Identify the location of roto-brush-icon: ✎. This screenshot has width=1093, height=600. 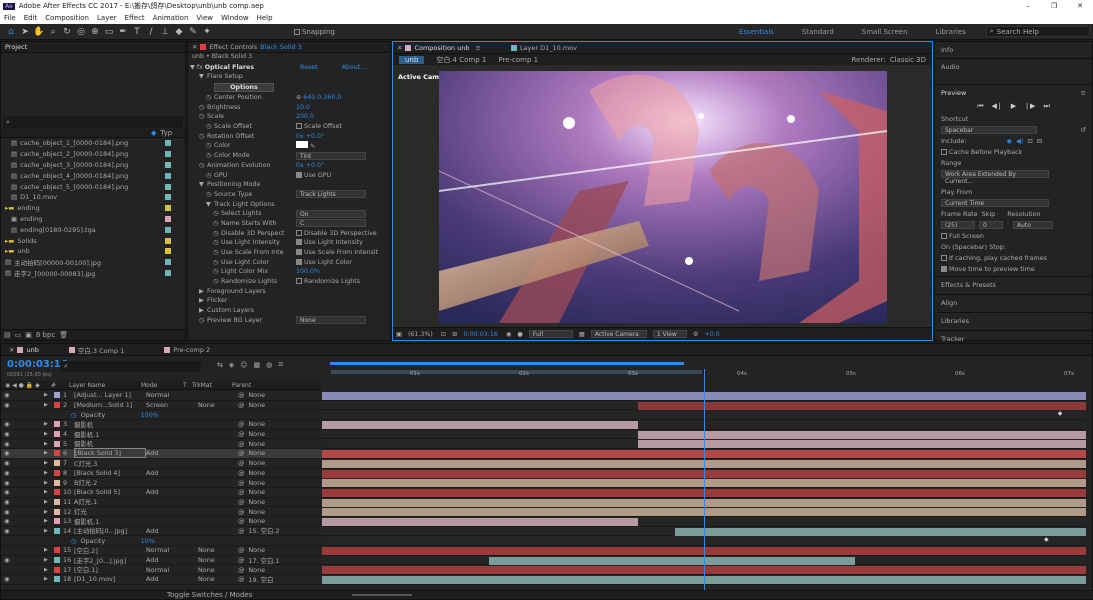
(193, 32).